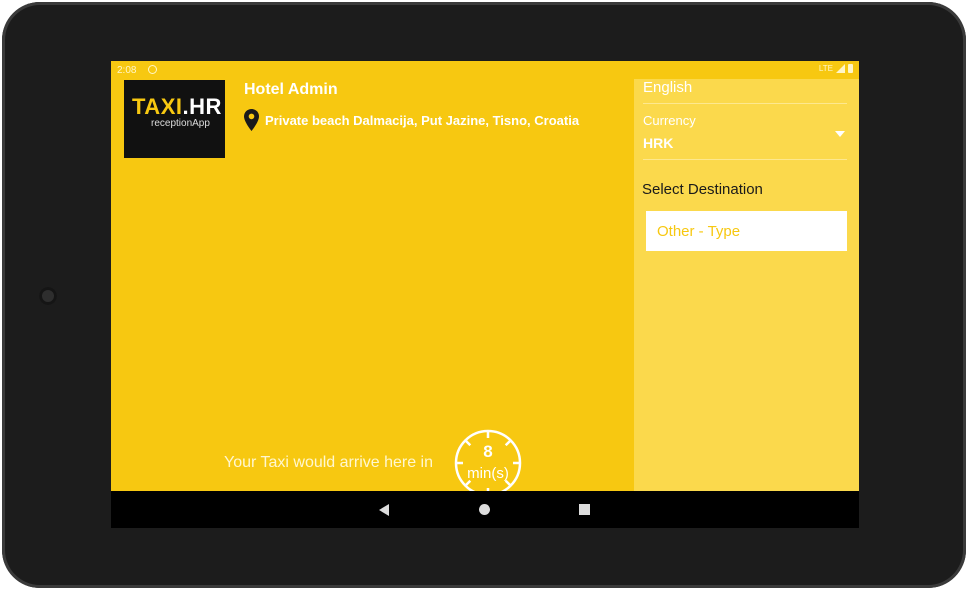 The height and width of the screenshot is (592, 970). I want to click on logo-brand: TAXI.HR, so click(177, 107).